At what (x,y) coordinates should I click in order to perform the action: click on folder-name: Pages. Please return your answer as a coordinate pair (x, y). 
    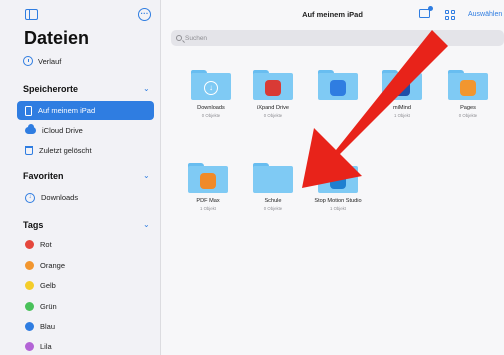
    Looking at the image, I should click on (468, 108).